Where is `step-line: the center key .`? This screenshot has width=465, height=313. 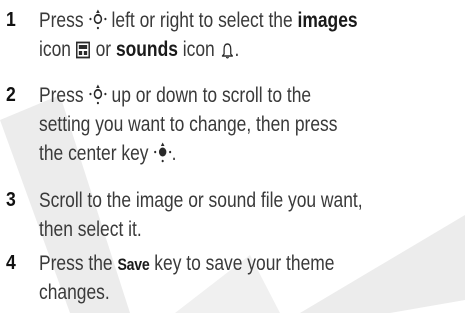 step-line: the center key . is located at coordinates (217, 153).